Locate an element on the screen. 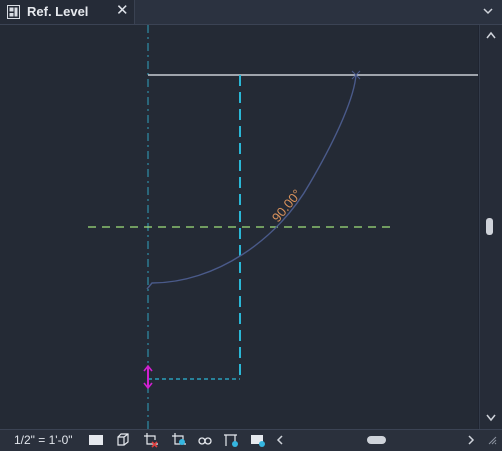  close-icon: ✕ is located at coordinates (122, 11).